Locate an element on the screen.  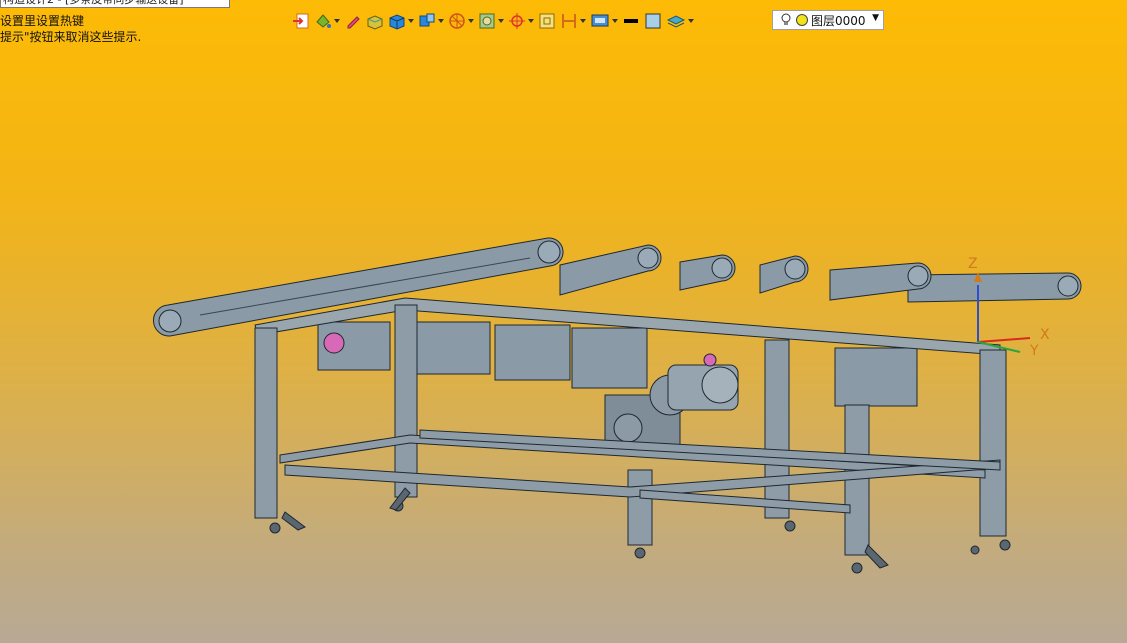
axis-z-label: Z is located at coordinates (973, 264).